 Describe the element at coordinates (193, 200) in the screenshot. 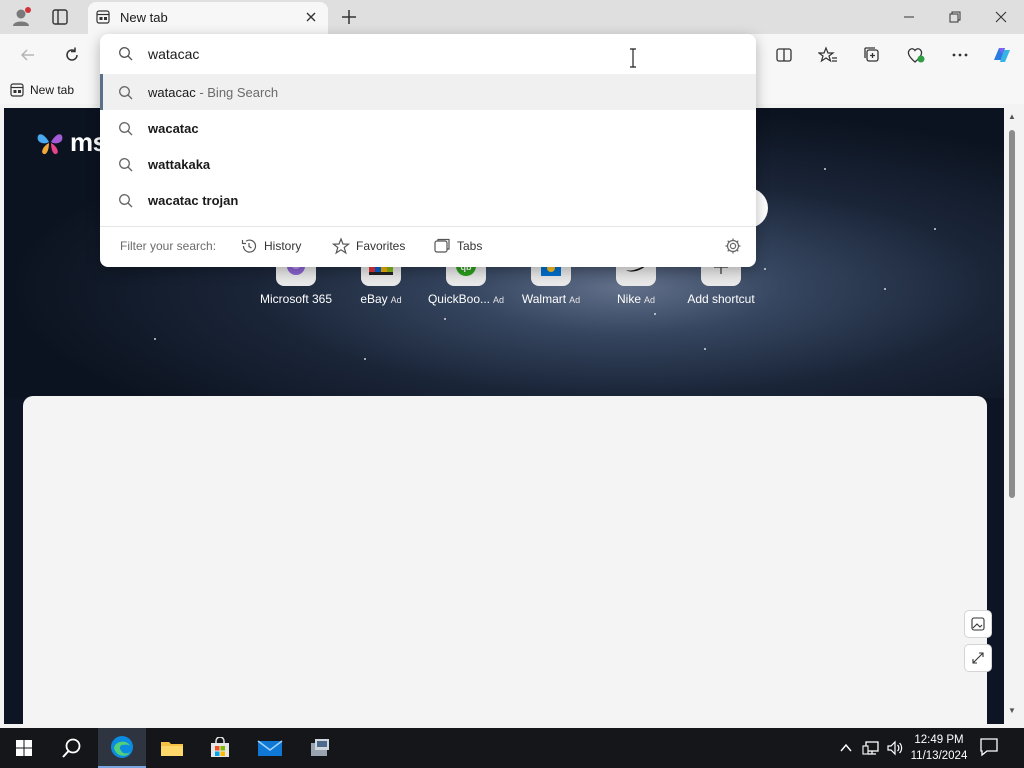

I see `suggestion-text: wacatac trojan` at that location.